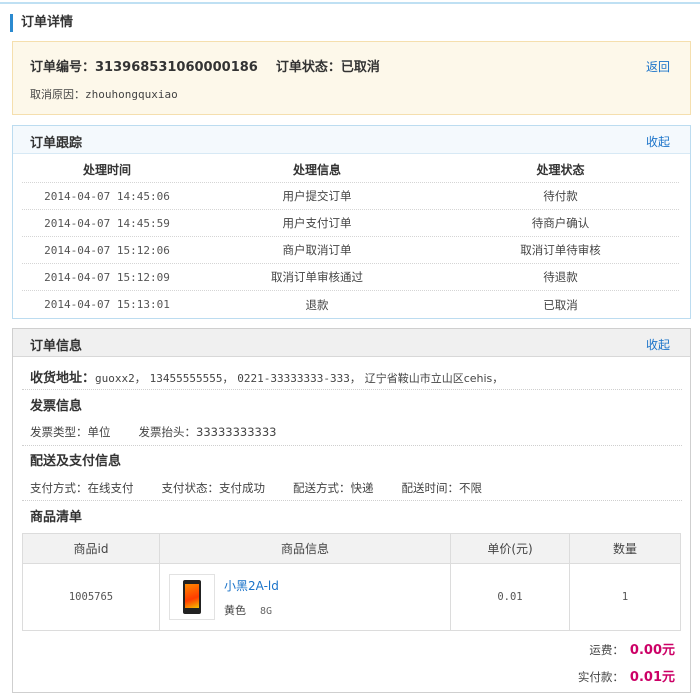  I want to click on tracking-header: 订单跟踪 收起, so click(351, 140).